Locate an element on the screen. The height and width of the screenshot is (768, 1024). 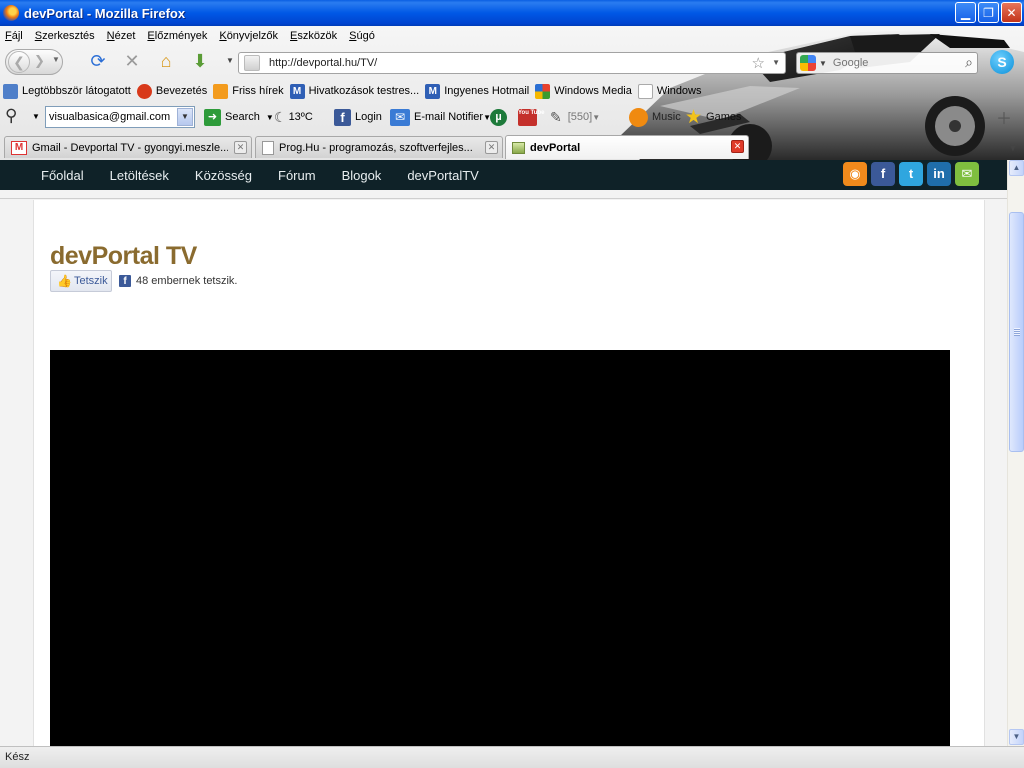
globe-icon is located at coordinates (10, 91).